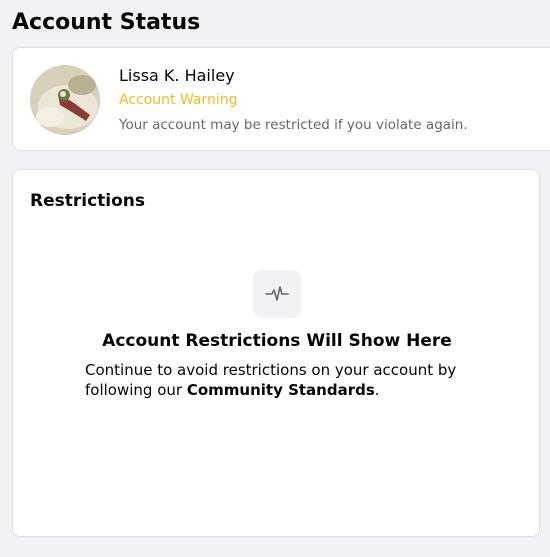 Image resolution: width=550 pixels, height=557 pixels. Describe the element at coordinates (377, 390) in the screenshot. I see `empty-state-description-suffix: .` at that location.